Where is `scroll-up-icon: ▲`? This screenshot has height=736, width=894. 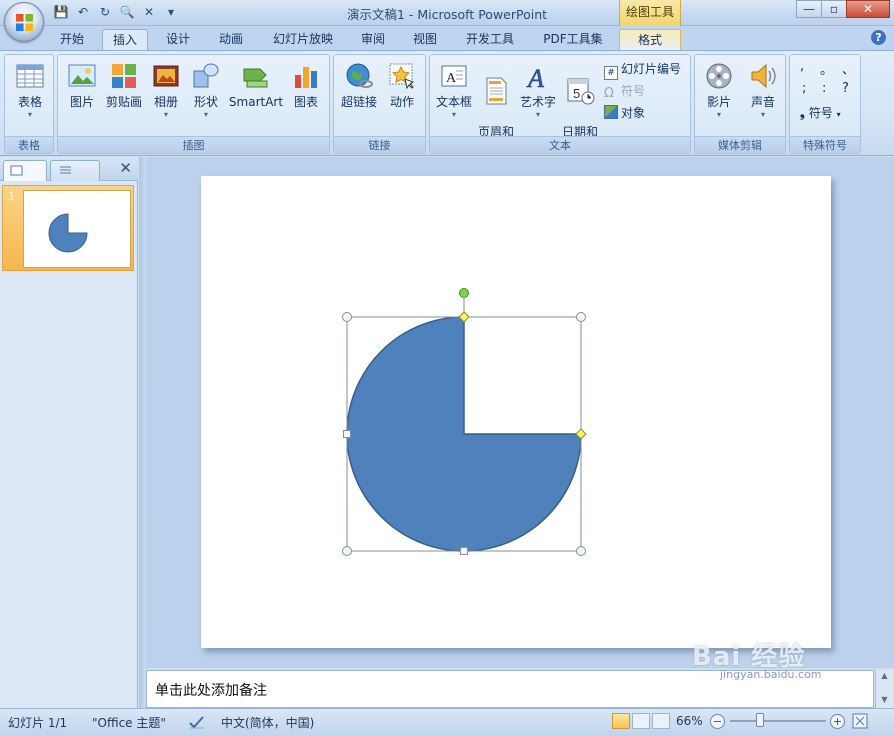 scroll-up-icon: ▲ is located at coordinates (884, 676).